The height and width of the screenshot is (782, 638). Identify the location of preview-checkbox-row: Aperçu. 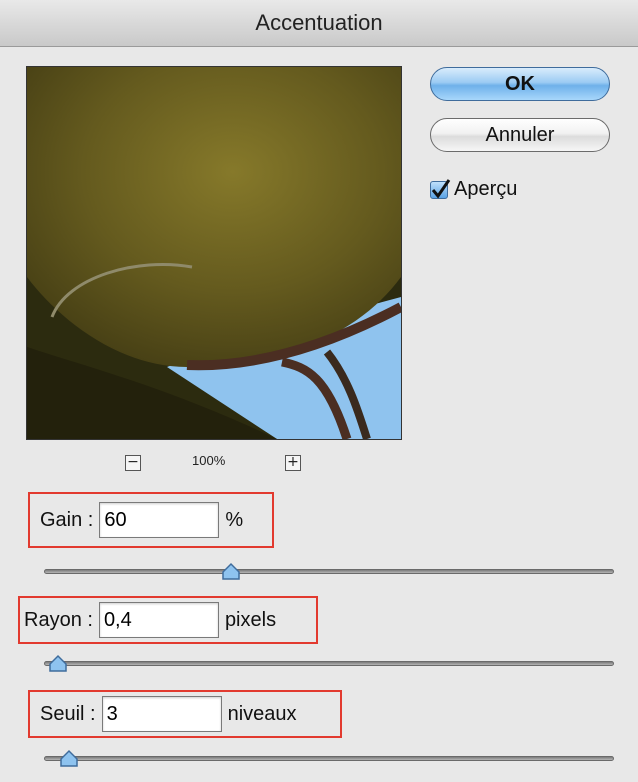
(473, 189).